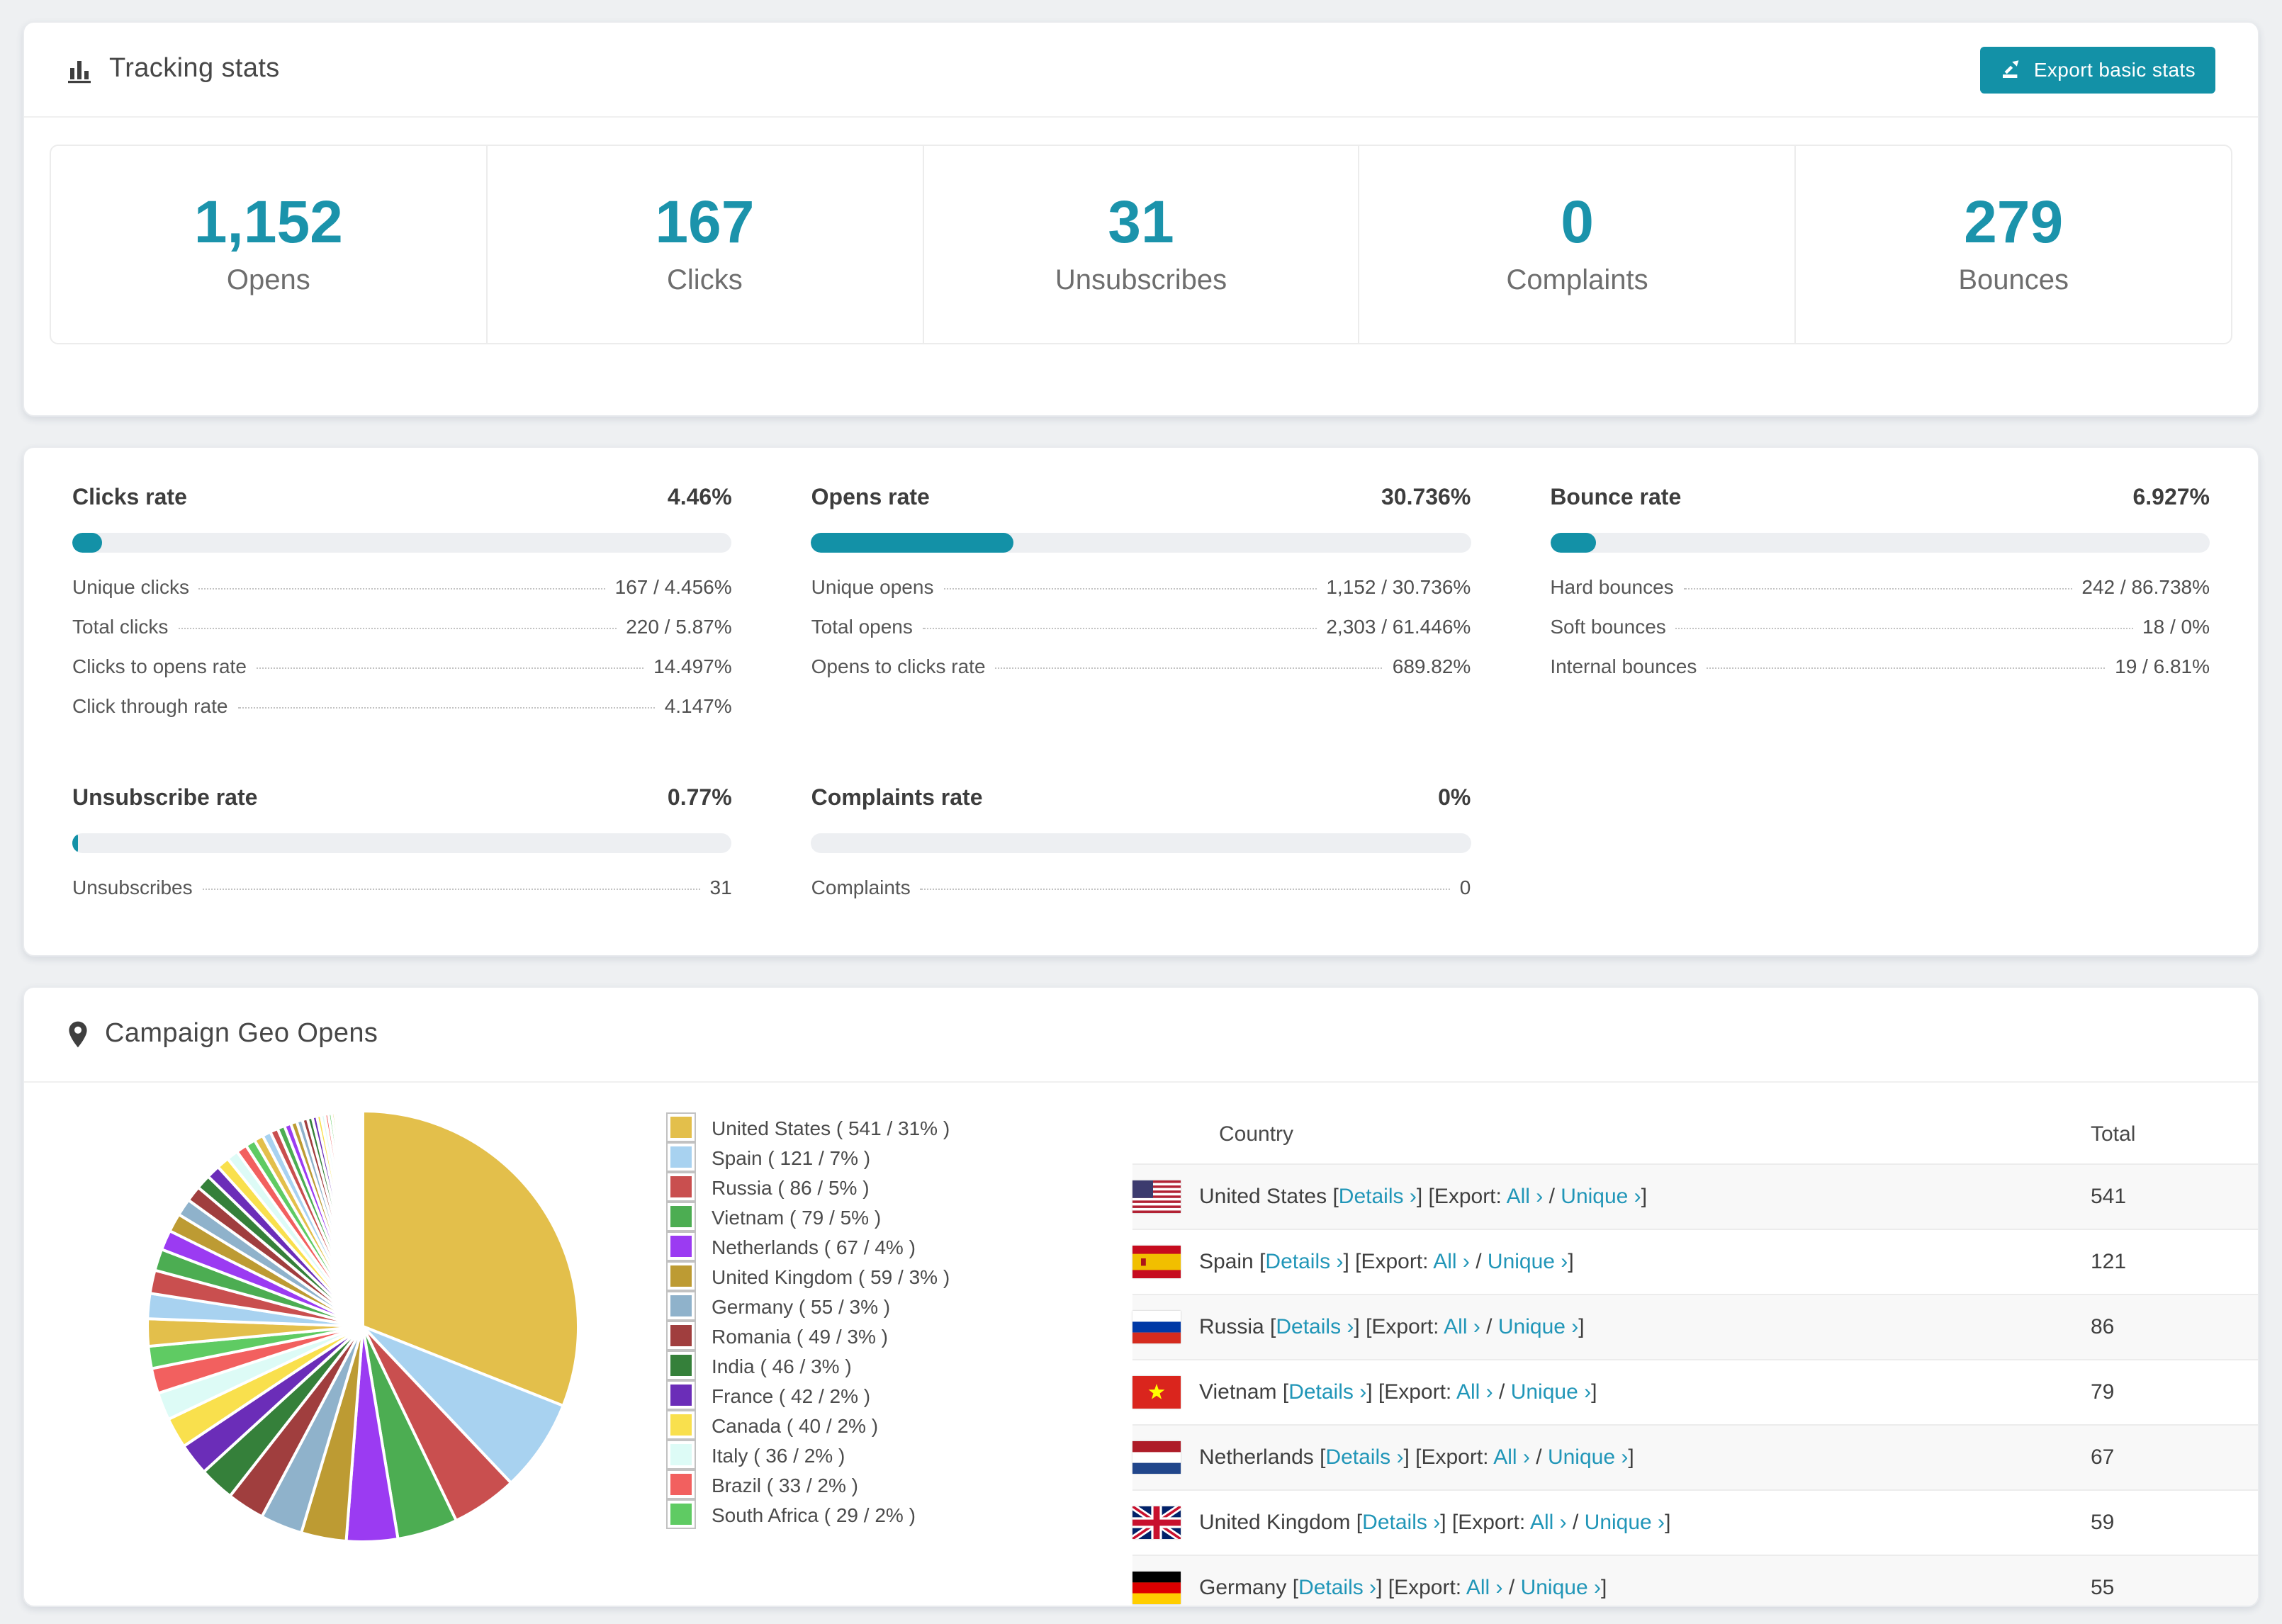  I want to click on export-icon, so click(2012, 69).